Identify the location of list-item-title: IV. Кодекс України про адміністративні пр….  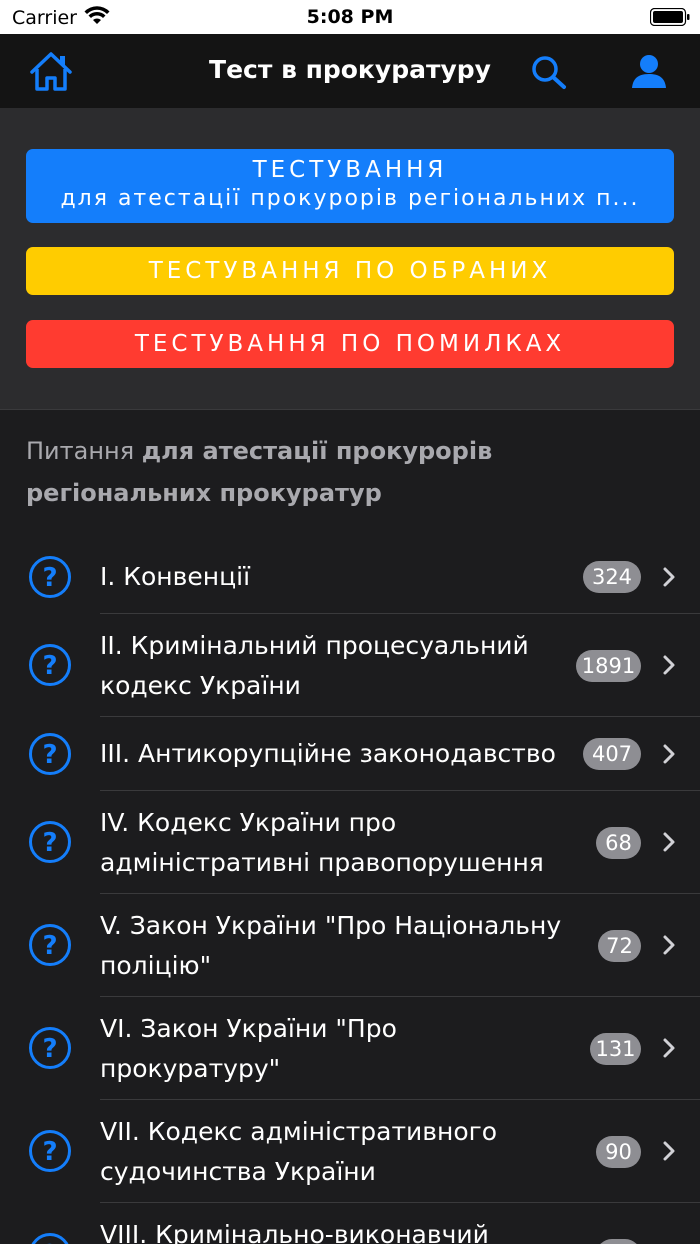
(322, 842).